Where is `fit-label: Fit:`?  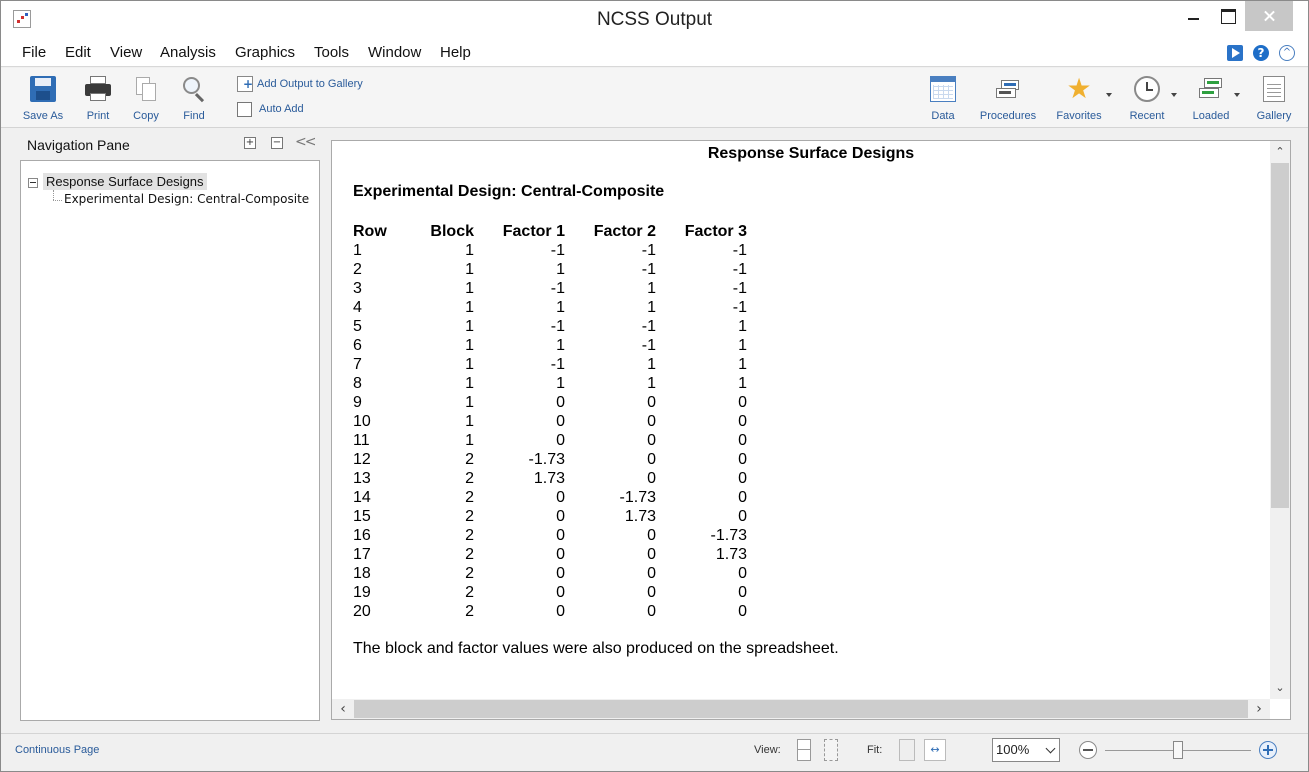 fit-label: Fit: is located at coordinates (875, 750).